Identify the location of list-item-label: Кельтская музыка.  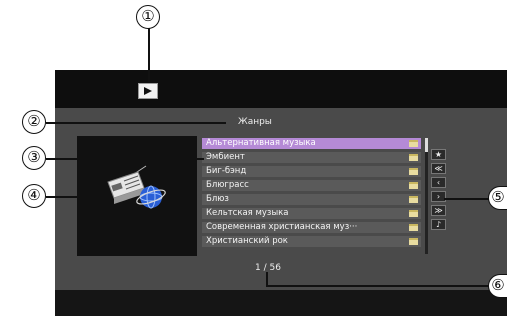
(247, 213).